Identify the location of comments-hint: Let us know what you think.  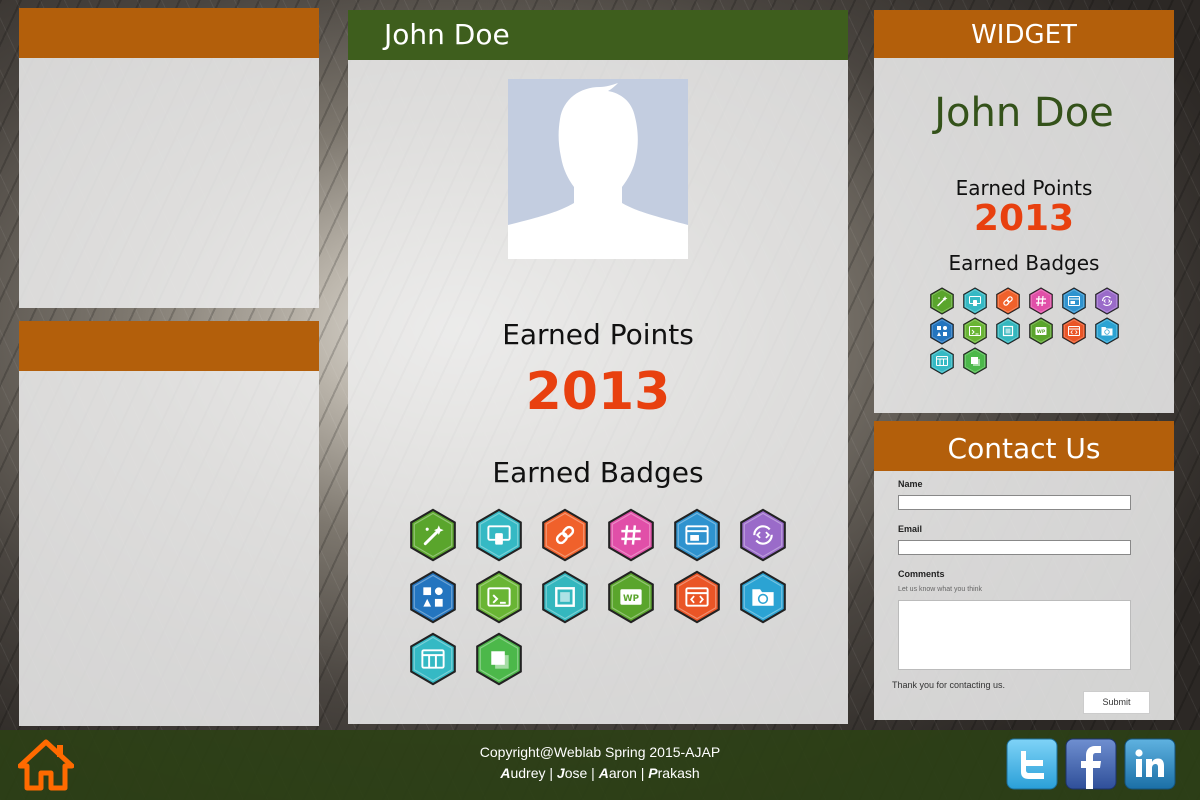
(940, 589).